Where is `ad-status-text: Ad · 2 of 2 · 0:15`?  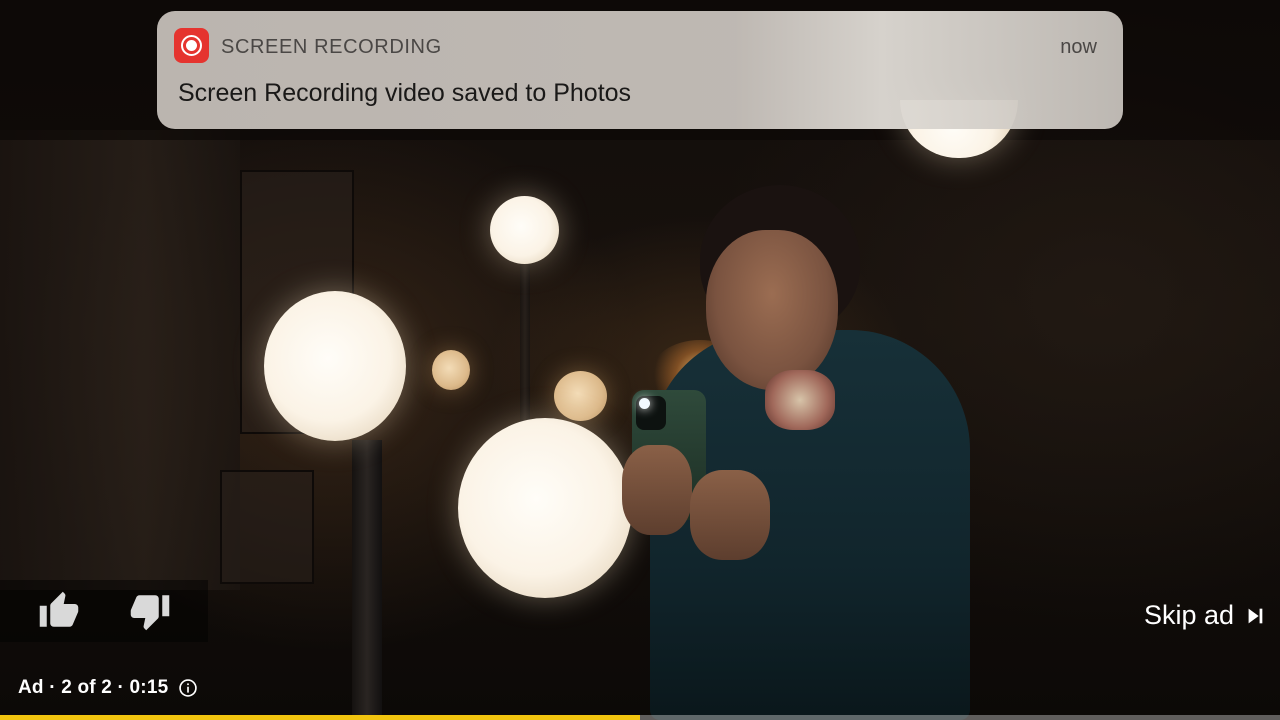 ad-status-text: Ad · 2 of 2 · 0:15 is located at coordinates (93, 687).